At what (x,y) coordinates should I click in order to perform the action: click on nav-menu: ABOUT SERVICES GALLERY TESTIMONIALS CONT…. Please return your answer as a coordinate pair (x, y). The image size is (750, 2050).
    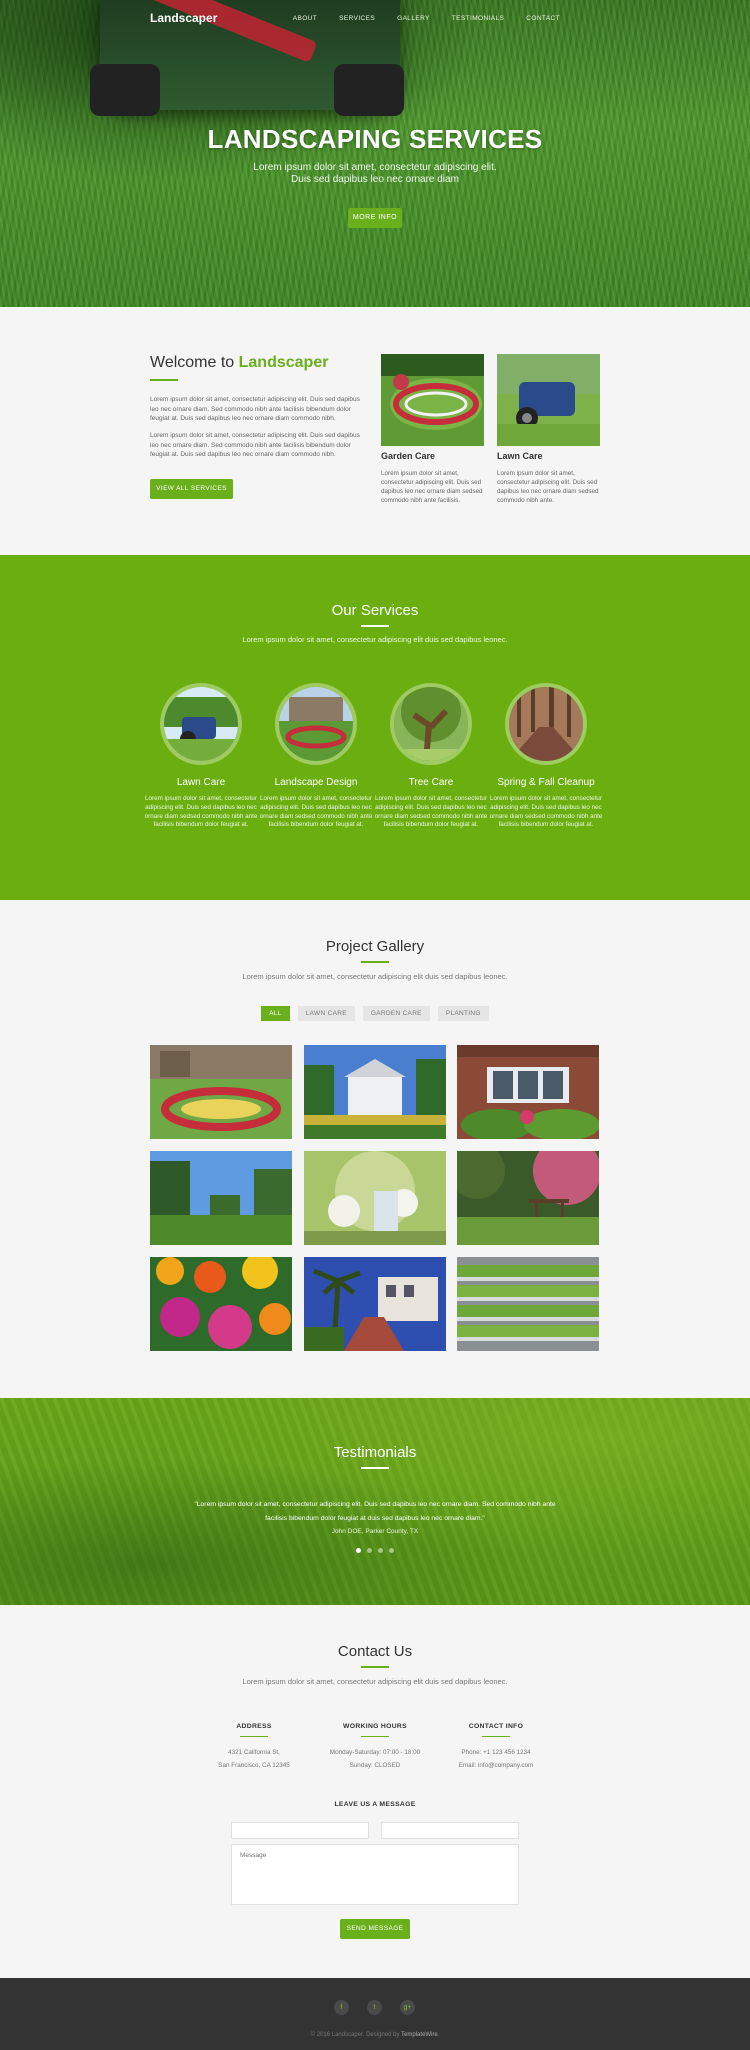
    Looking at the image, I should click on (415, 18).